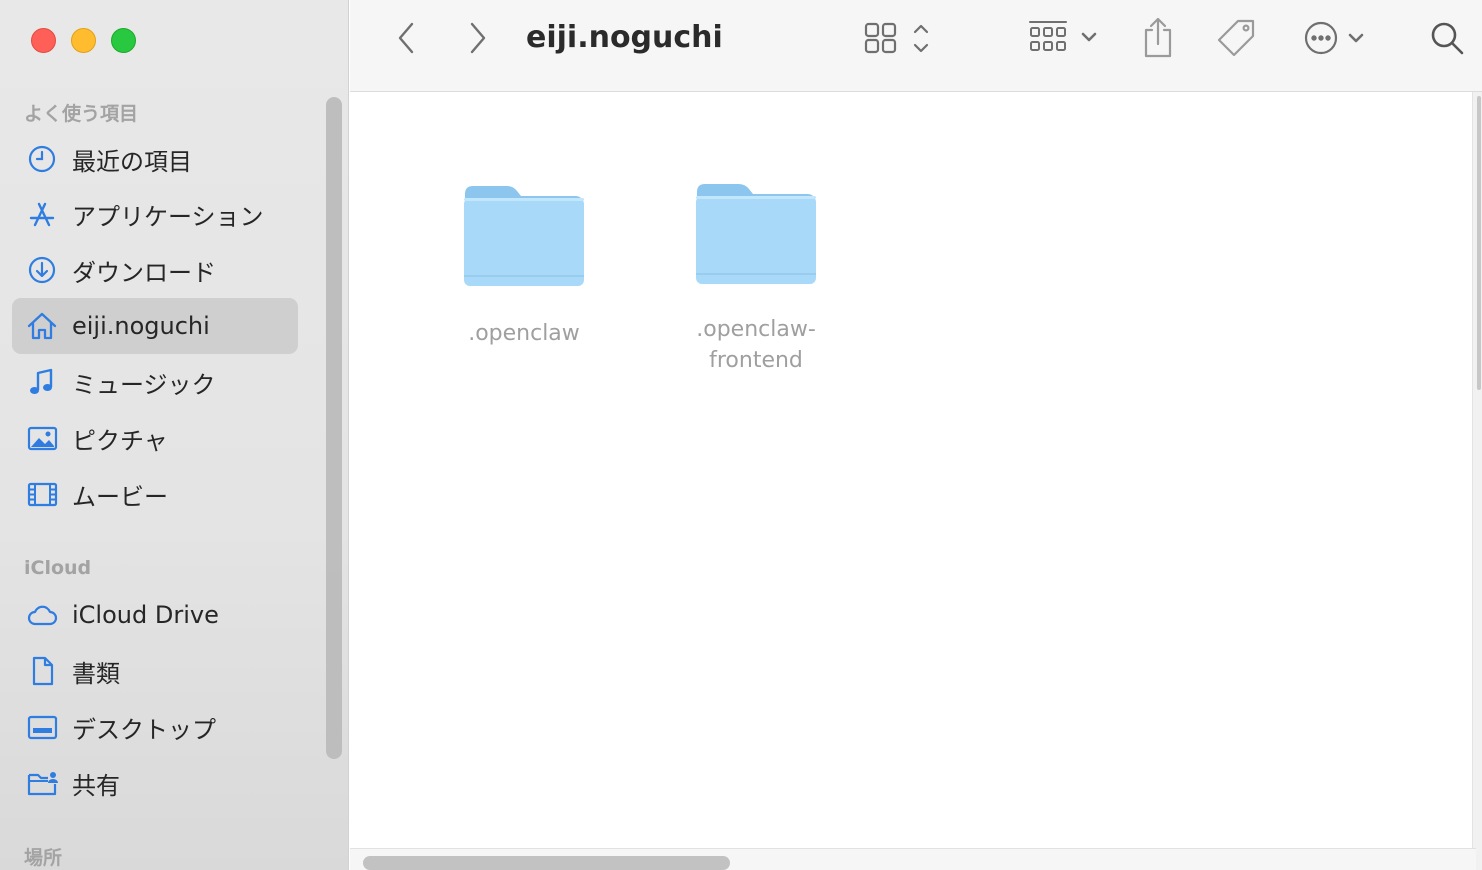 The height and width of the screenshot is (870, 1482). I want to click on cloud-icon, so click(43, 615).